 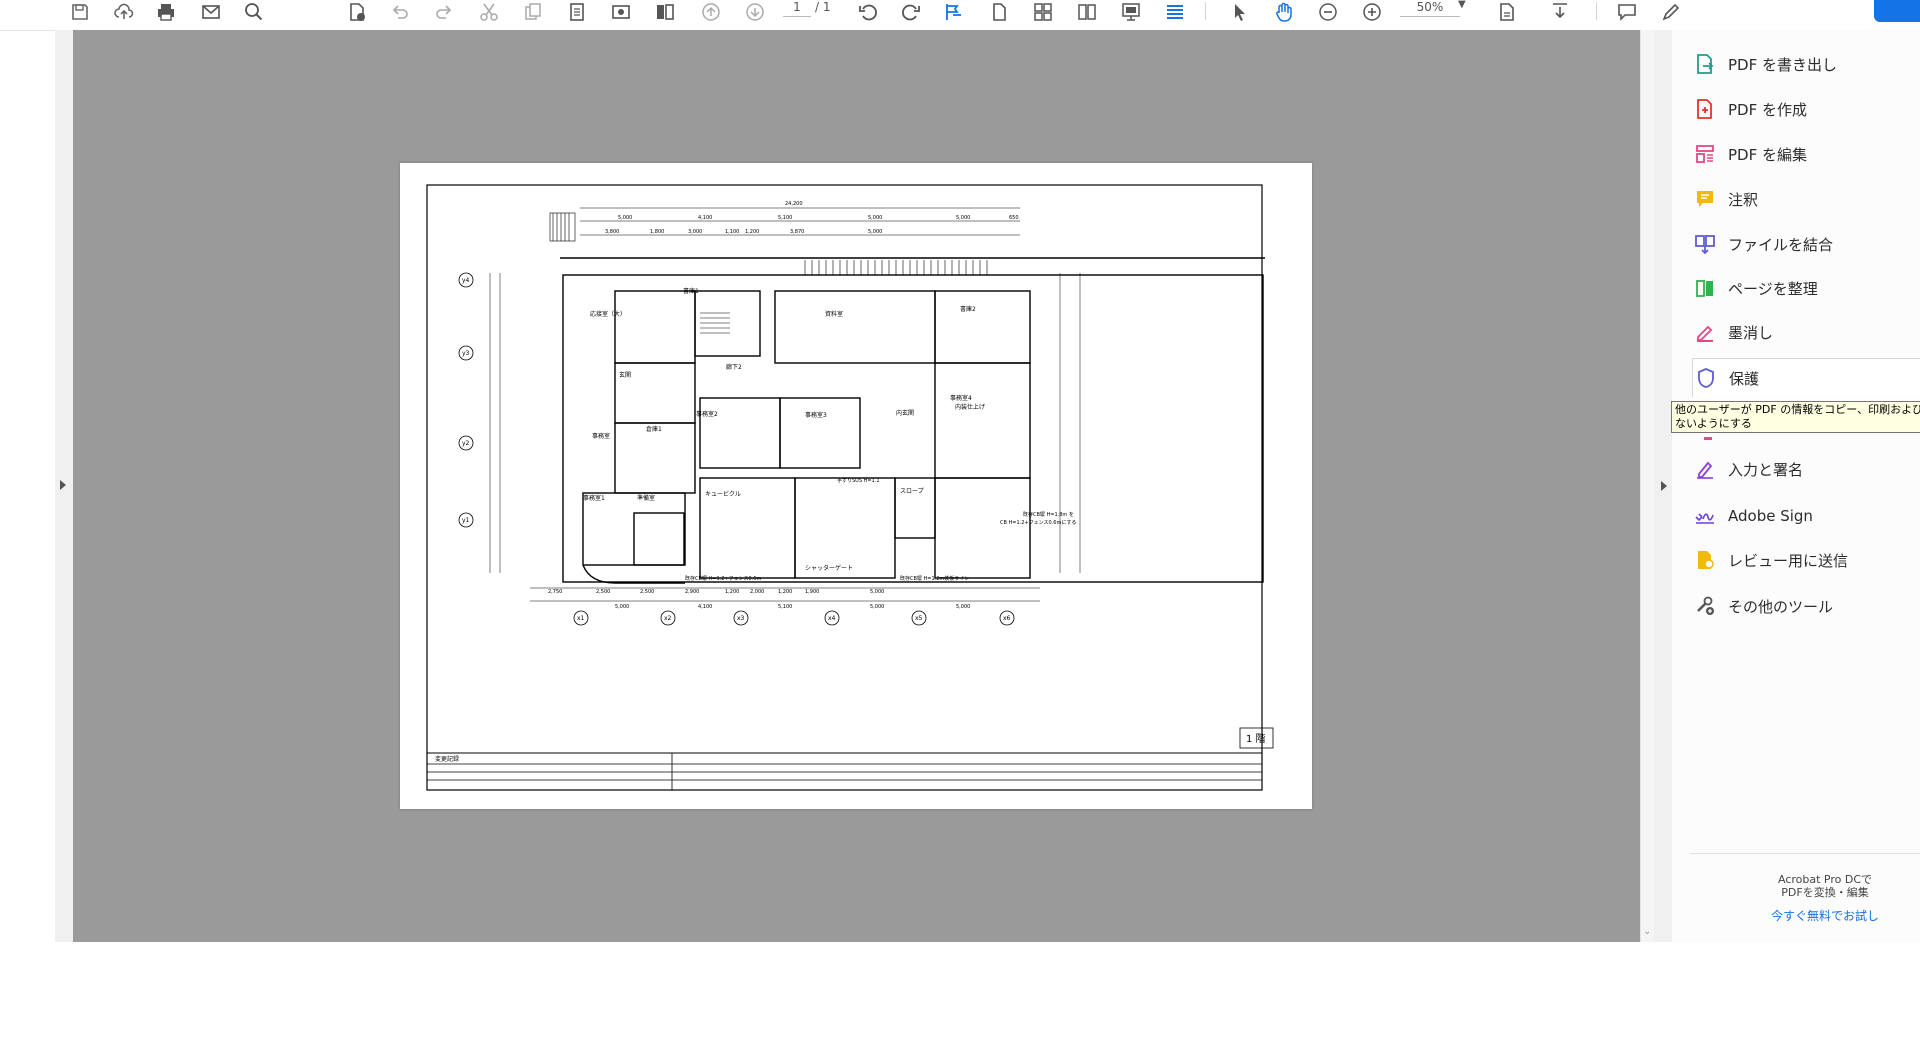 I want to click on tool-redact: 墨消し, so click(x=1806, y=332).